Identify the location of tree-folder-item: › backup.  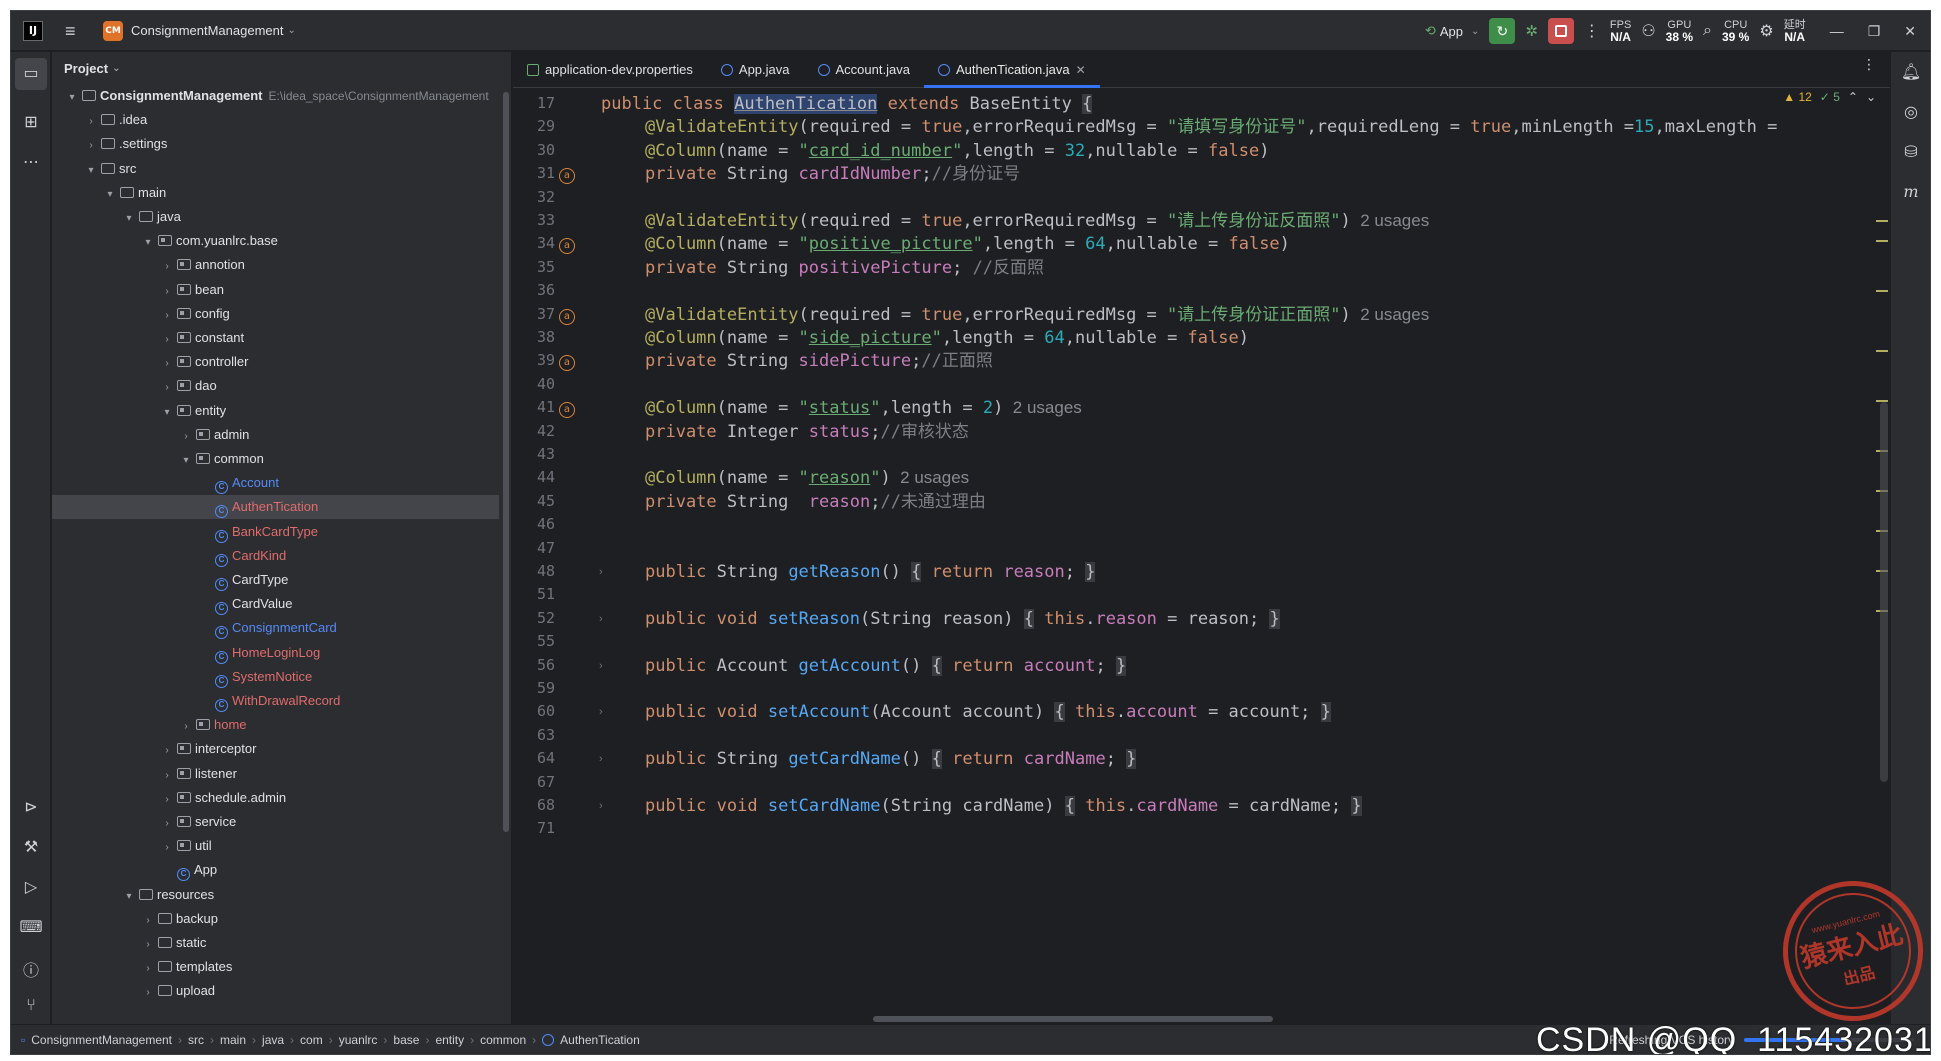
(275, 919).